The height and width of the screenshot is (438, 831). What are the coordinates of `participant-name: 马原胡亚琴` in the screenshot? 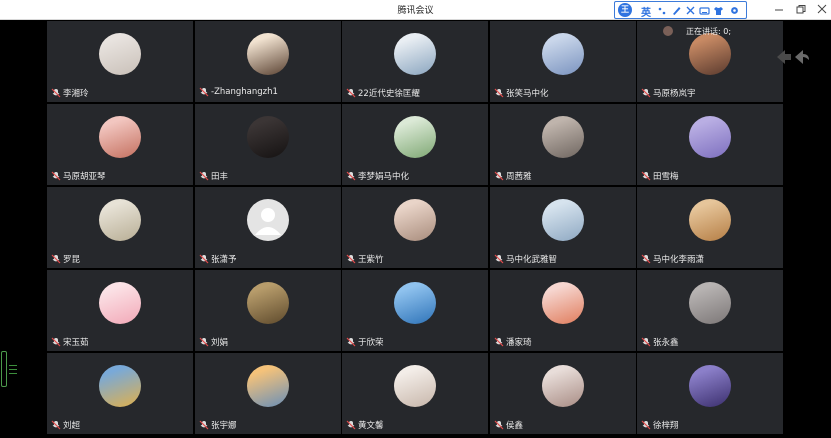 It's located at (78, 176).